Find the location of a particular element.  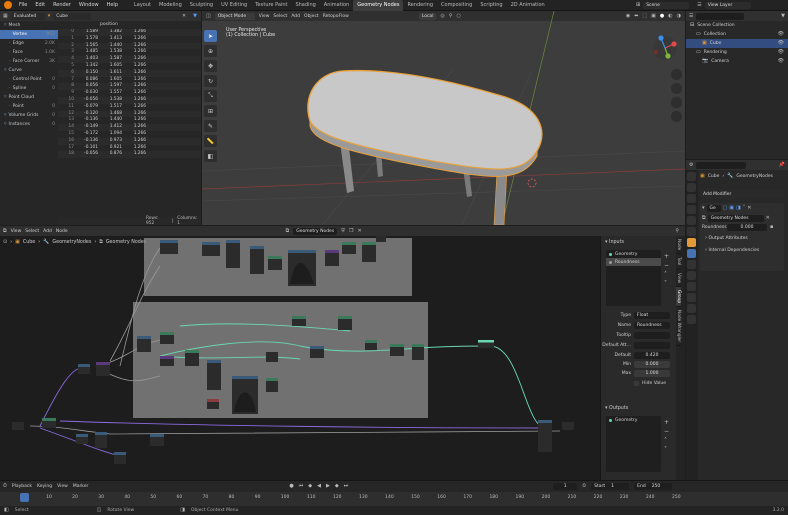

timeline-menu-marker: Marker is located at coordinates (81, 486).